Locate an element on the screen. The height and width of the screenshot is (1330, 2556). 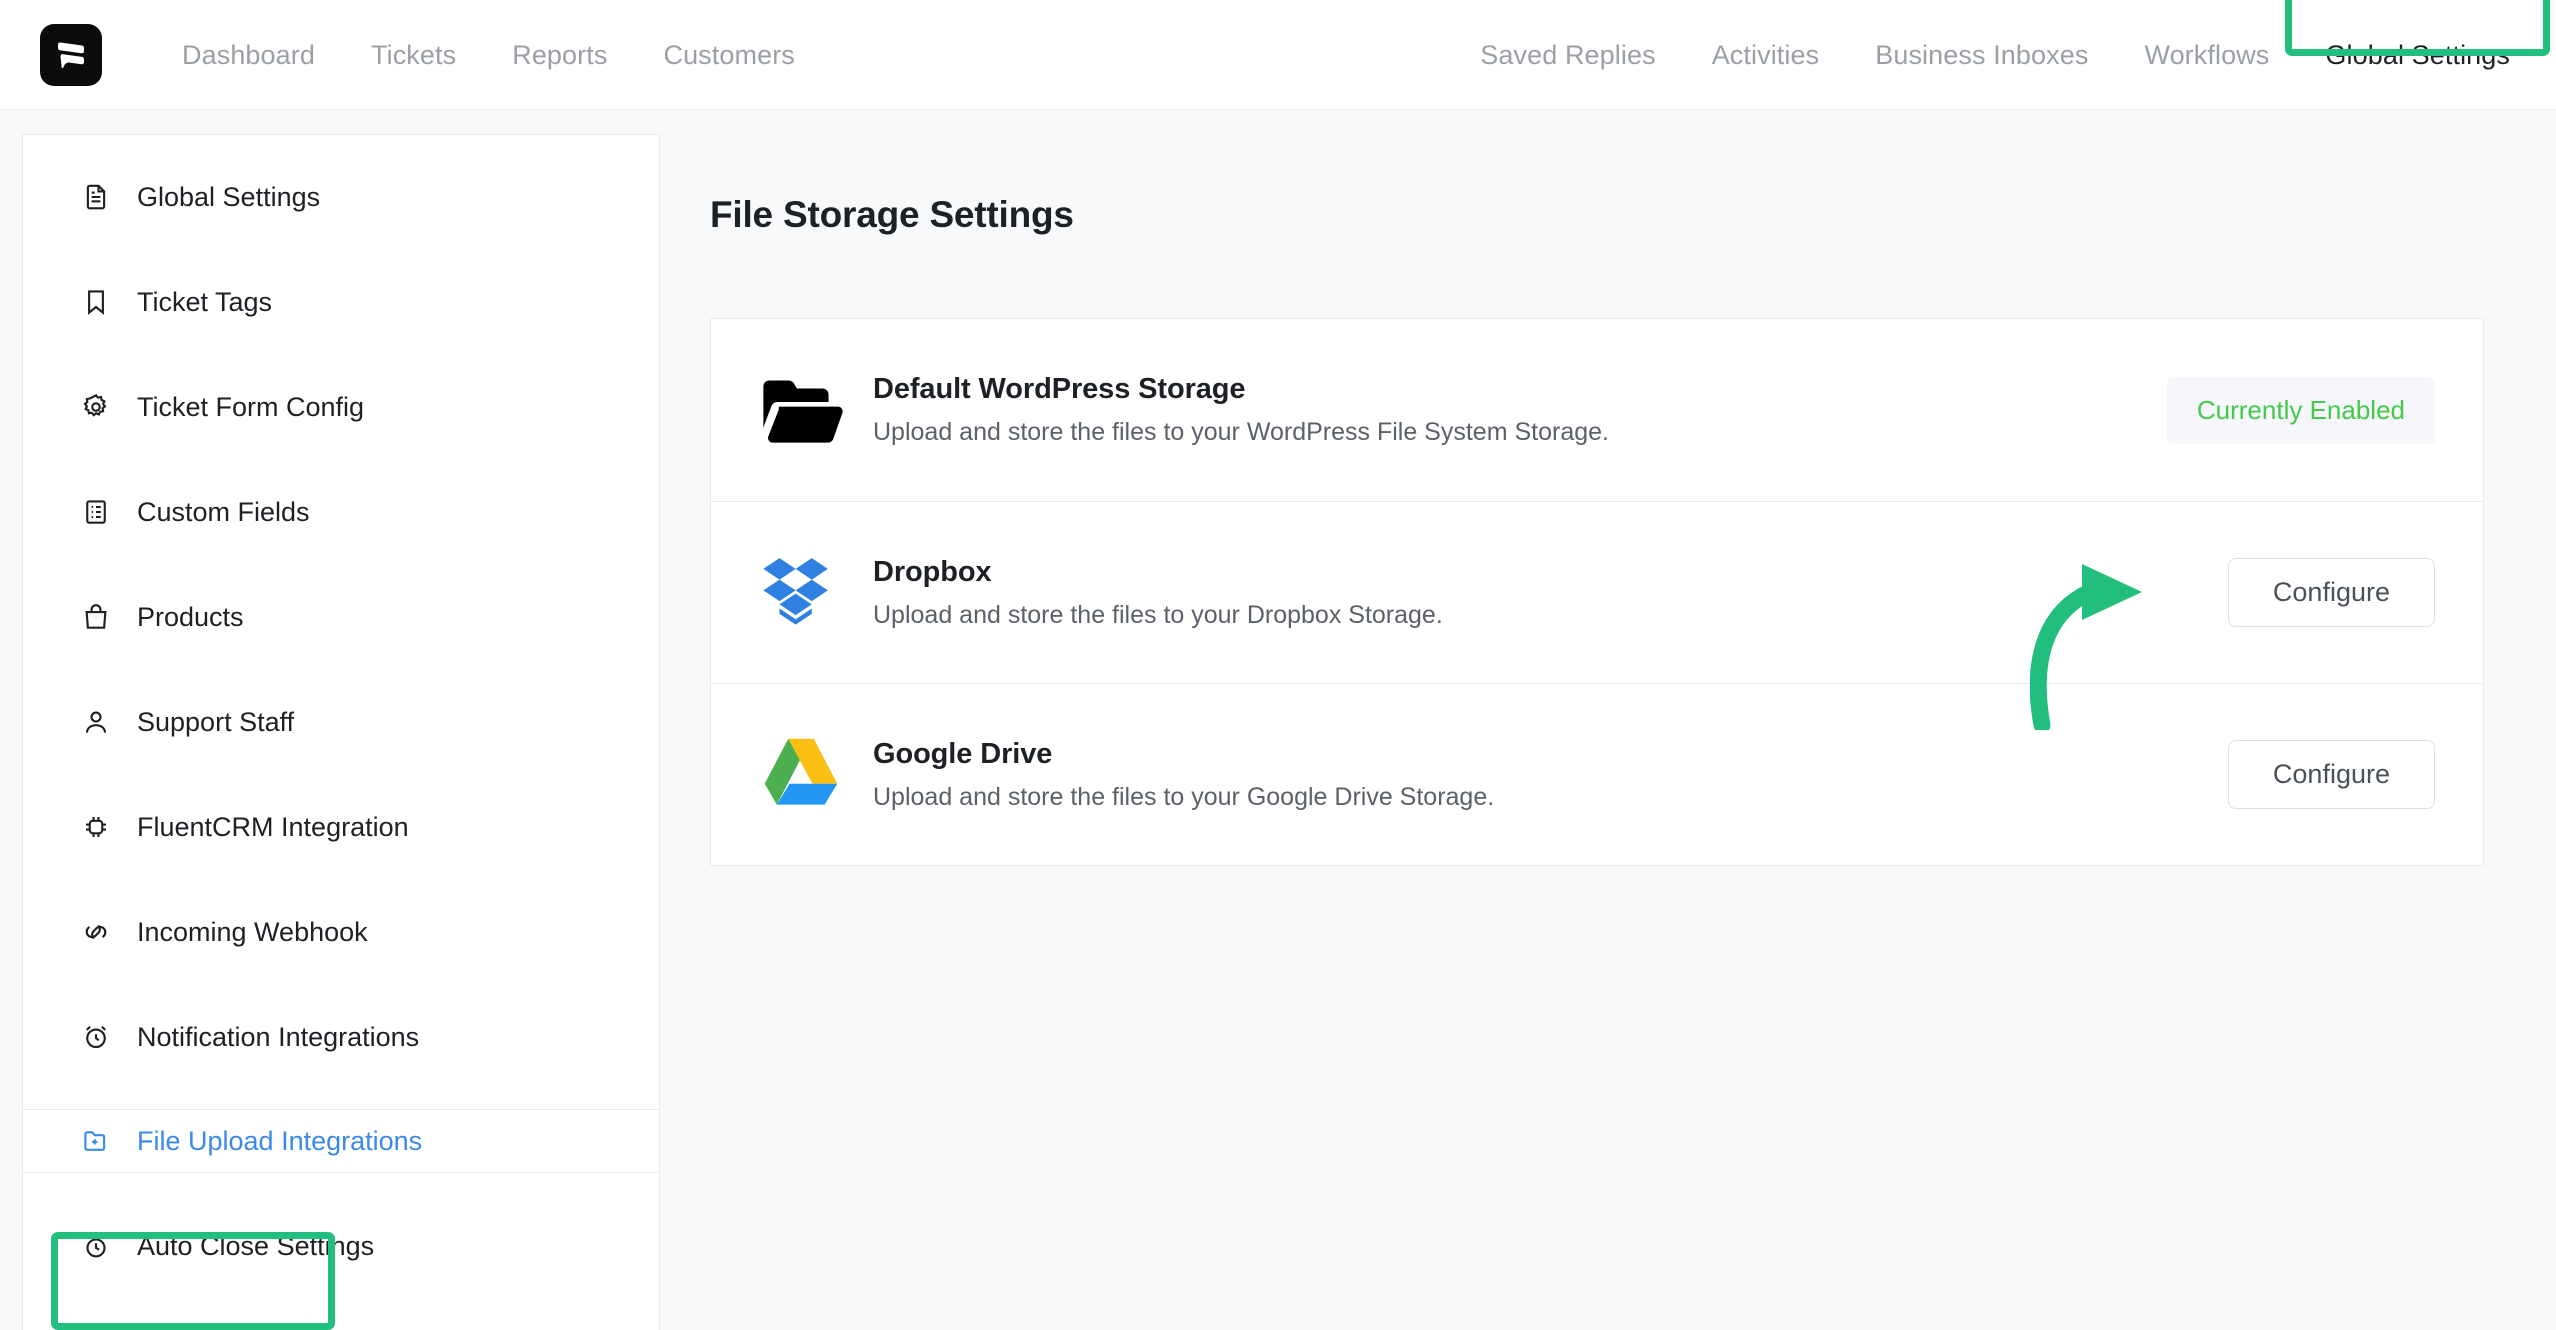
nav-item-tickets: Tickets is located at coordinates (413, 55).